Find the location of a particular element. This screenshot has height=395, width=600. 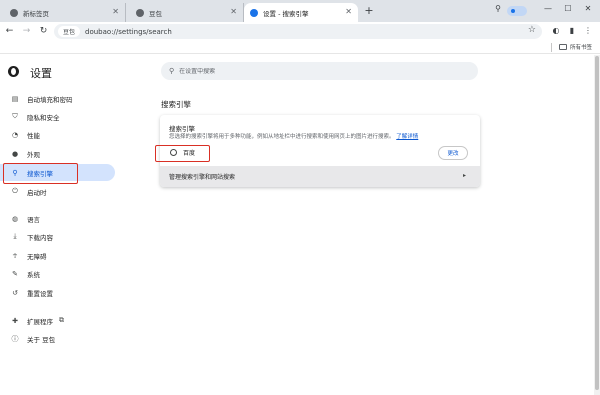

highlight-box-engine is located at coordinates (182, 153).